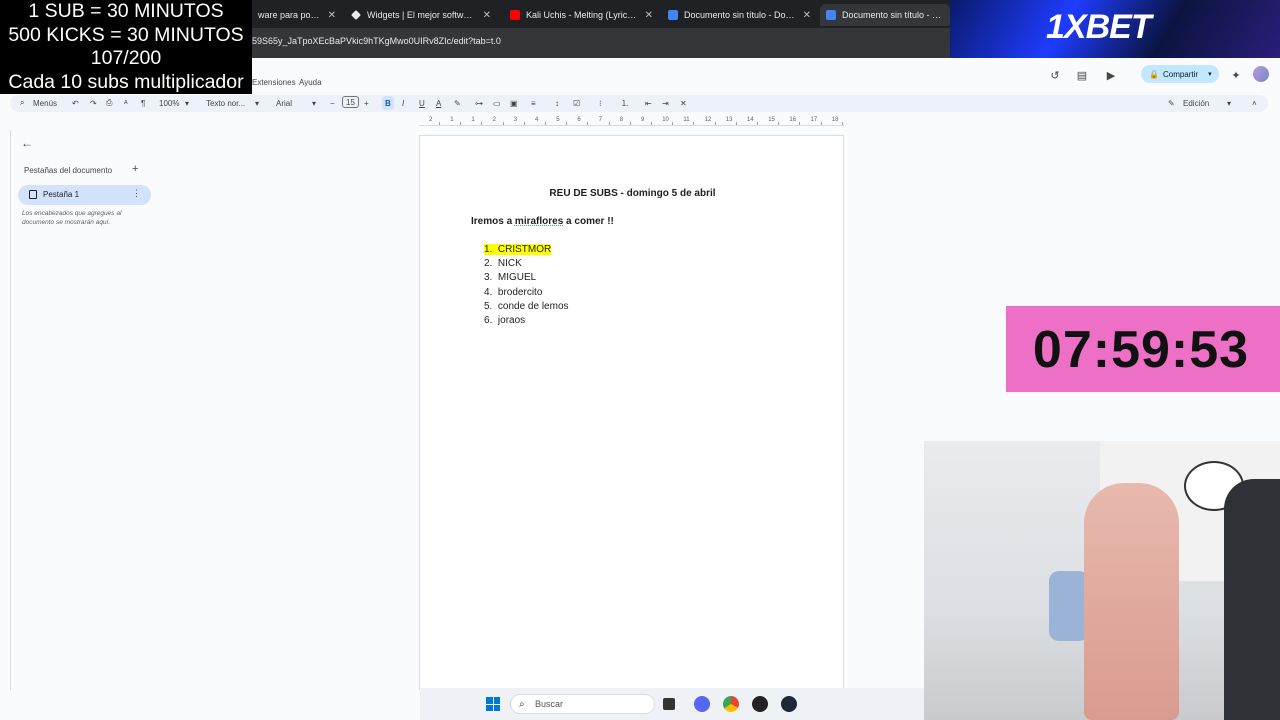 This screenshot has width=1280, height=720. Describe the element at coordinates (588, 221) in the screenshot. I see `line-text: a comer !!` at that location.